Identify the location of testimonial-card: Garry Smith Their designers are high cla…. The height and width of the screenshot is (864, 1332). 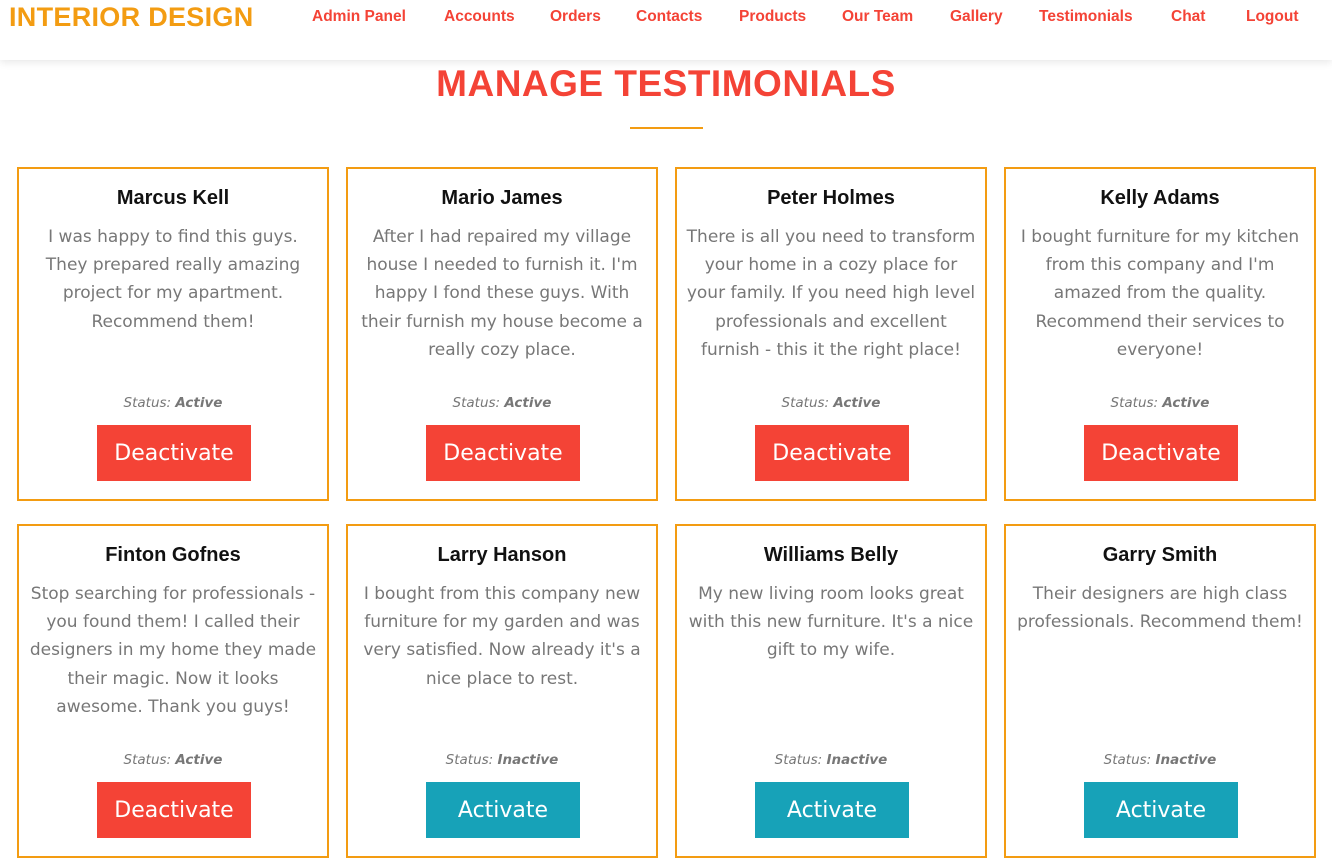
(1160, 691).